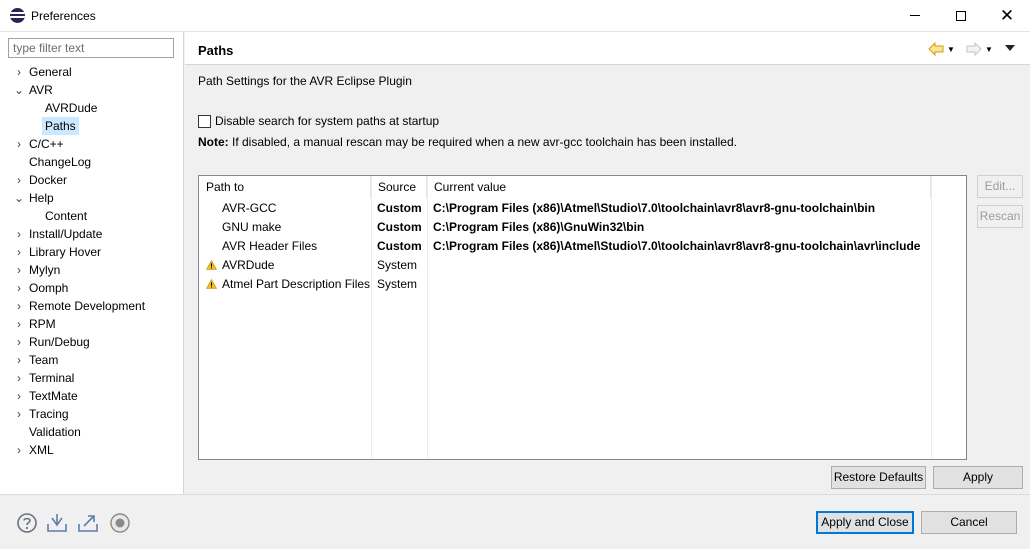 This screenshot has height=549, width=1030. Describe the element at coordinates (204, 121) in the screenshot. I see `disable-search-checkbox` at that location.